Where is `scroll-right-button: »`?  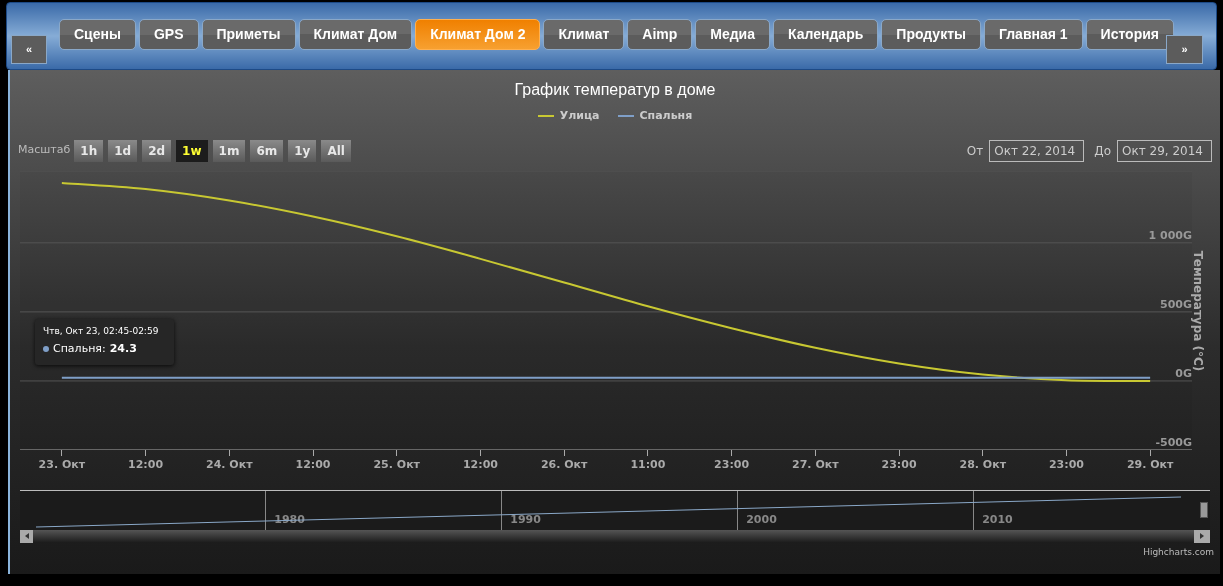 scroll-right-button: » is located at coordinates (1184, 49).